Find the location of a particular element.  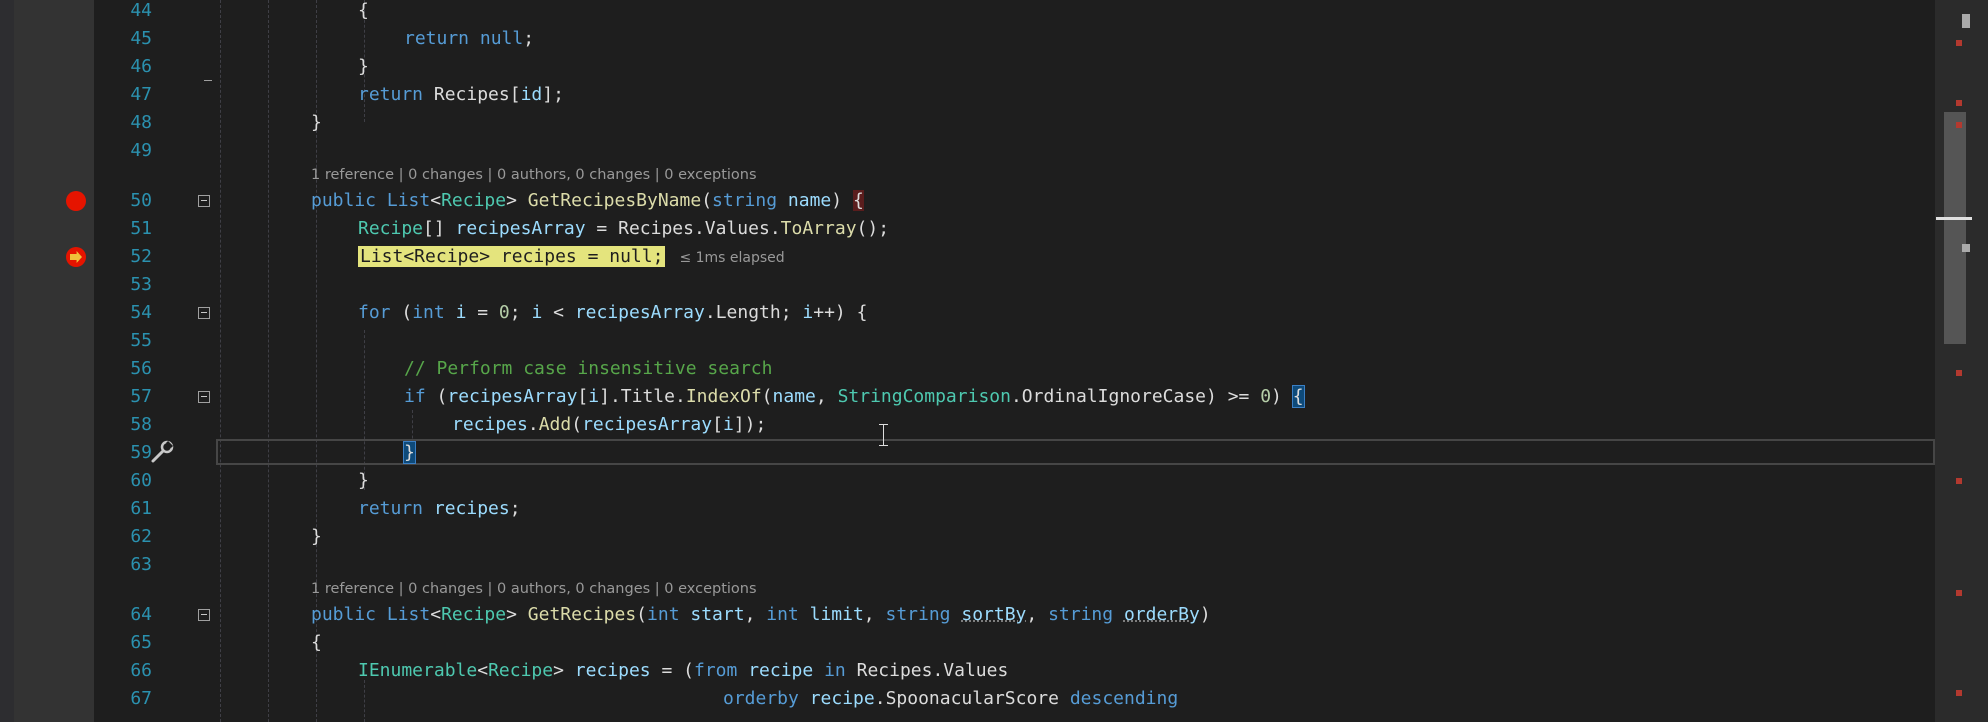

line-number: 46 is located at coordinates (141, 66).